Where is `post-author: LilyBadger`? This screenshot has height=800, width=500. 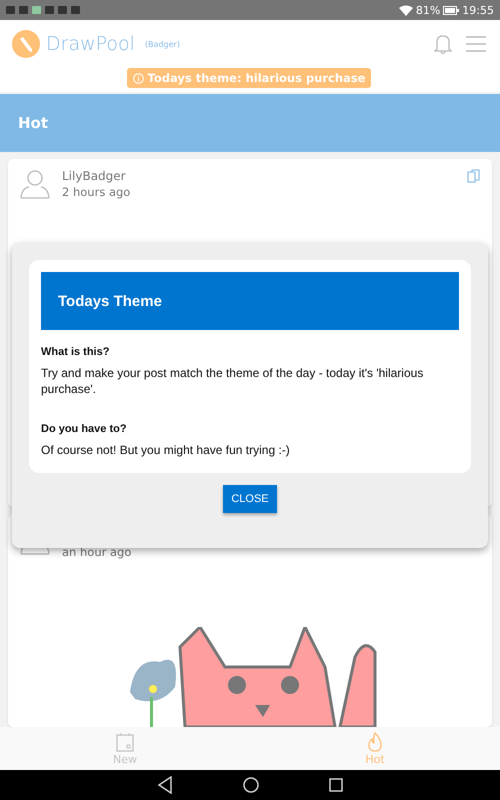 post-author: LilyBadger is located at coordinates (94, 176).